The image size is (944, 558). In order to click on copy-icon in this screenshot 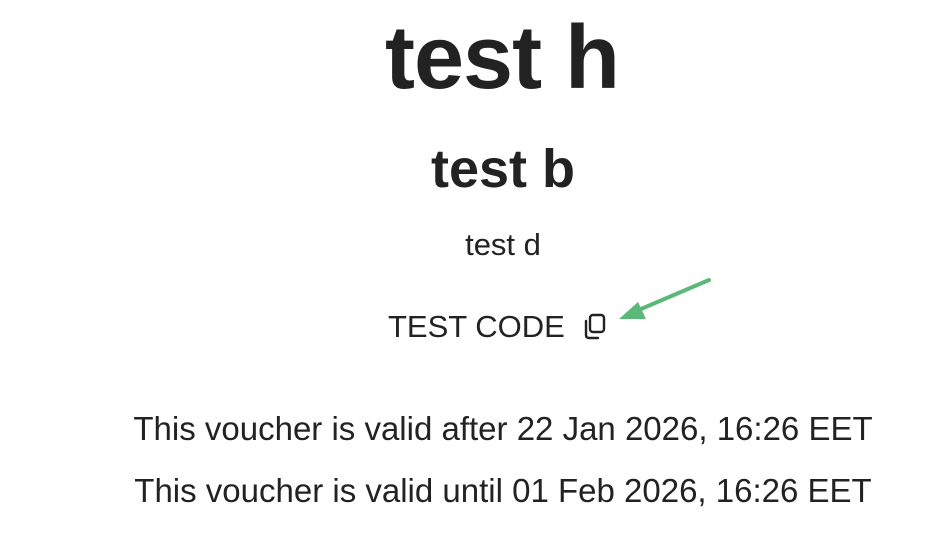, I will do `click(594, 327)`.